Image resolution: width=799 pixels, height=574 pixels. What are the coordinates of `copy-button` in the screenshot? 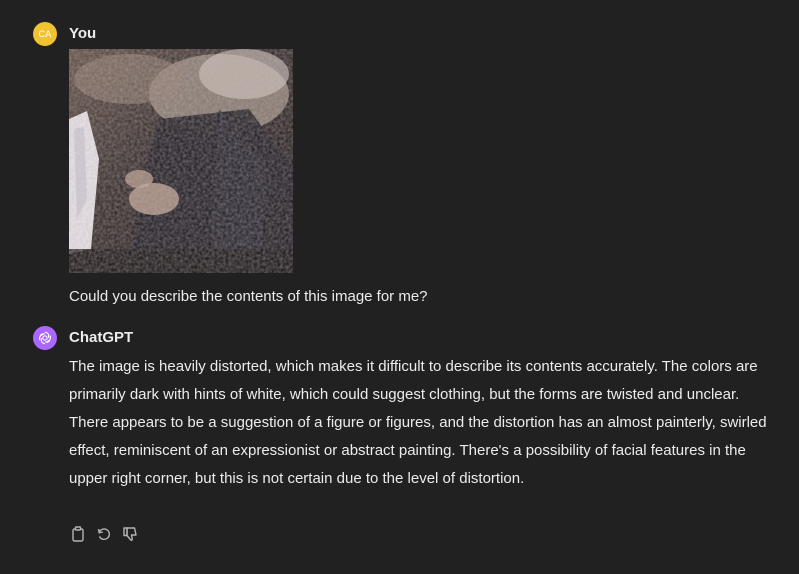 It's located at (78, 534).